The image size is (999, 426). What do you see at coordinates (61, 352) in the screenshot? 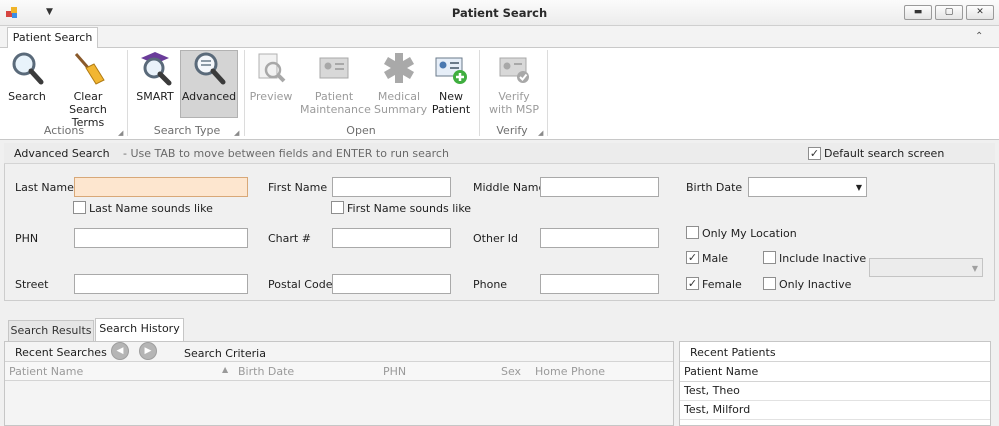
I see `recent-searches-title: Recent Searches` at bounding box center [61, 352].